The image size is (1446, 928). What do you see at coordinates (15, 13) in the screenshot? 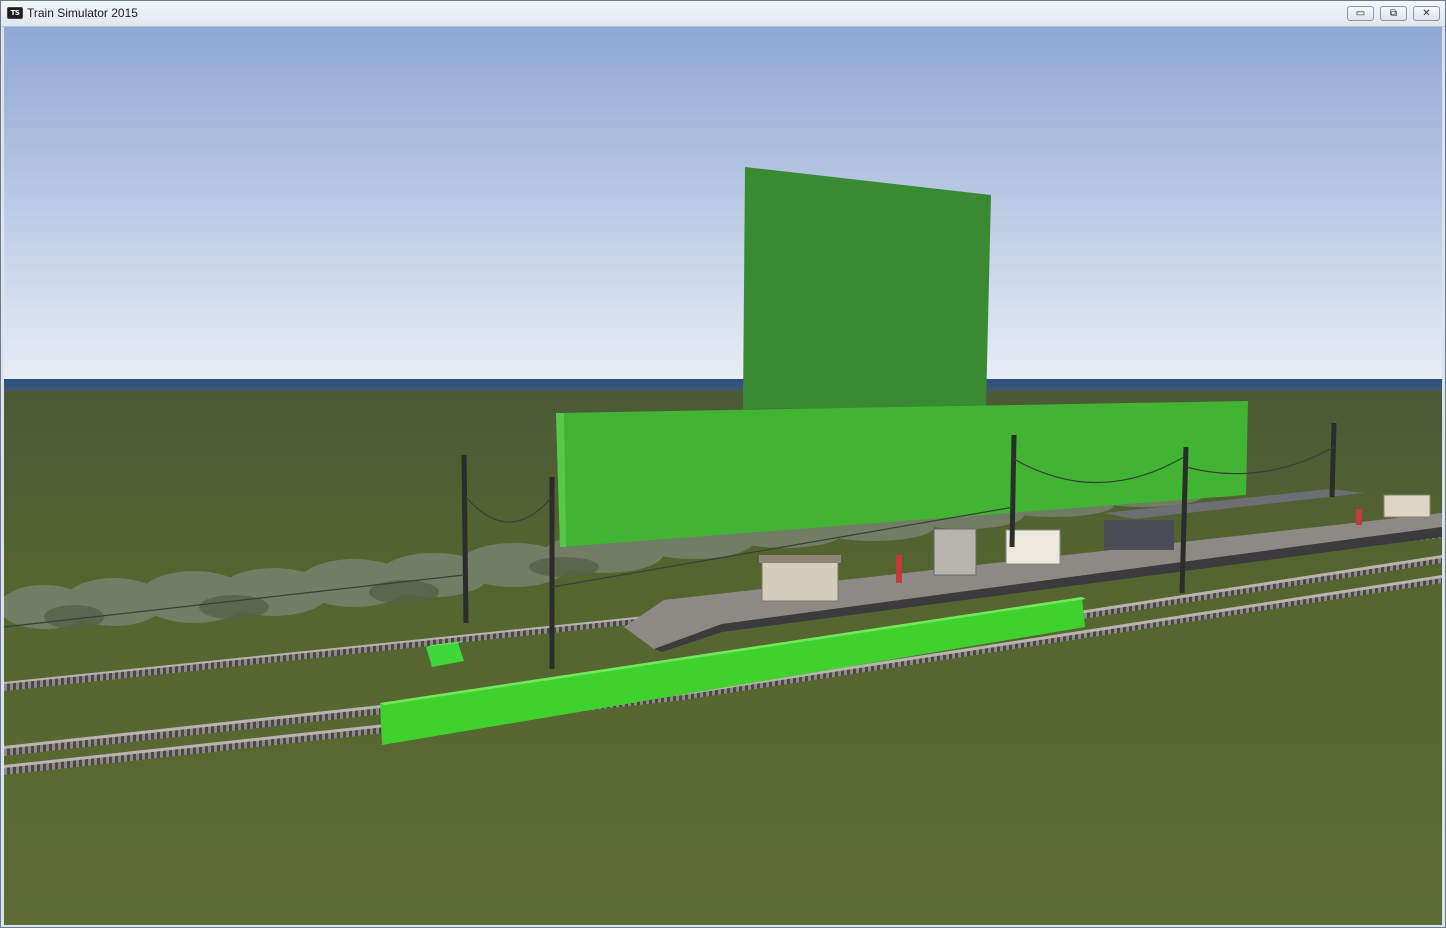
I see `app-icon: TS` at bounding box center [15, 13].